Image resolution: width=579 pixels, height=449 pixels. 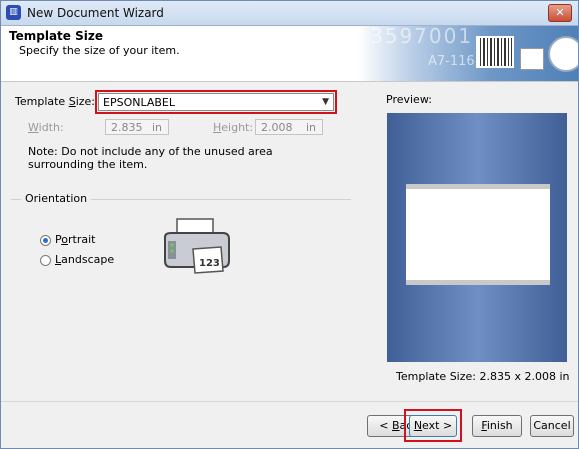 What do you see at coordinates (45, 240) in the screenshot?
I see `portrait-radio` at bounding box center [45, 240].